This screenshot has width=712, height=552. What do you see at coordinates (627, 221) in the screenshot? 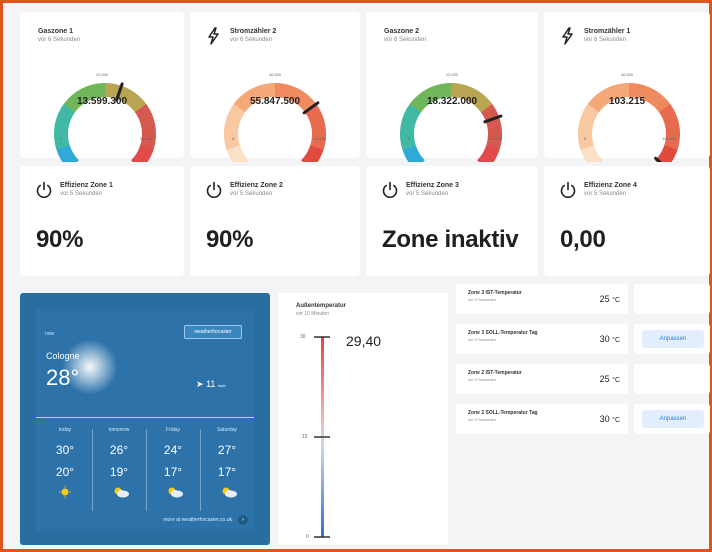
I see `efficiency-card-zone-4: Effizienz Zone 4 vor 5 Sekunden 0,00` at bounding box center [627, 221].